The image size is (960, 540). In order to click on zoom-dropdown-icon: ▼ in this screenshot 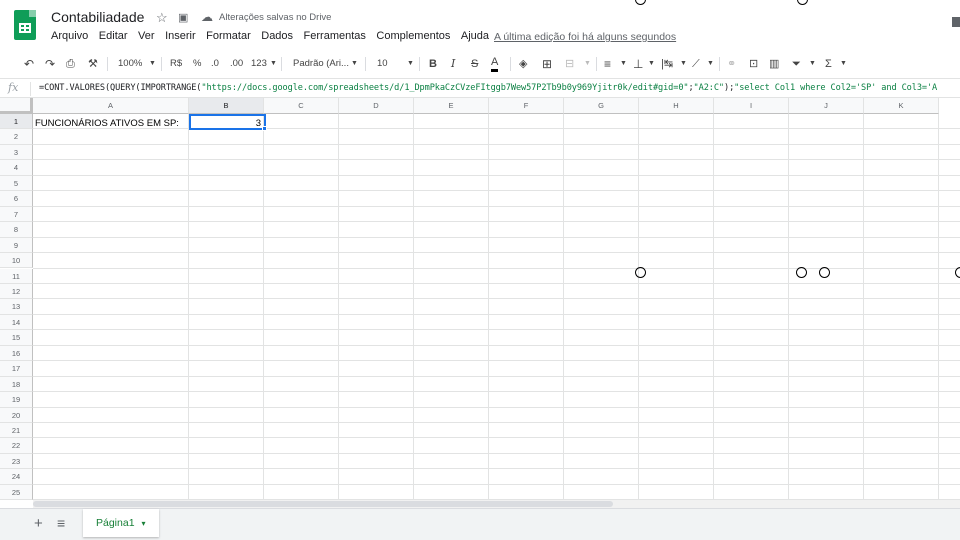, I will do `click(152, 64)`.